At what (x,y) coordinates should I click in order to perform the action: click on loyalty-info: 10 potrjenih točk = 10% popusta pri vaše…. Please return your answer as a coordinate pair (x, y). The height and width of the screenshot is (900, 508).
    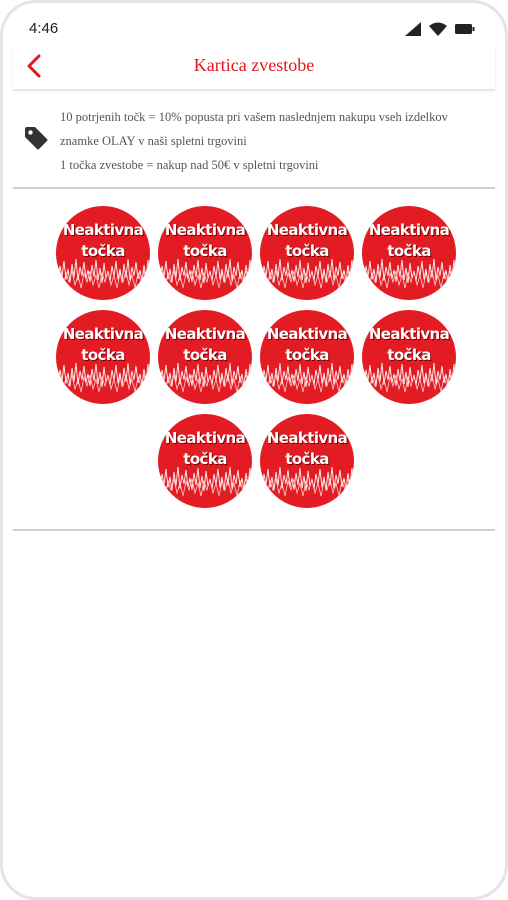
    Looking at the image, I should click on (254, 142).